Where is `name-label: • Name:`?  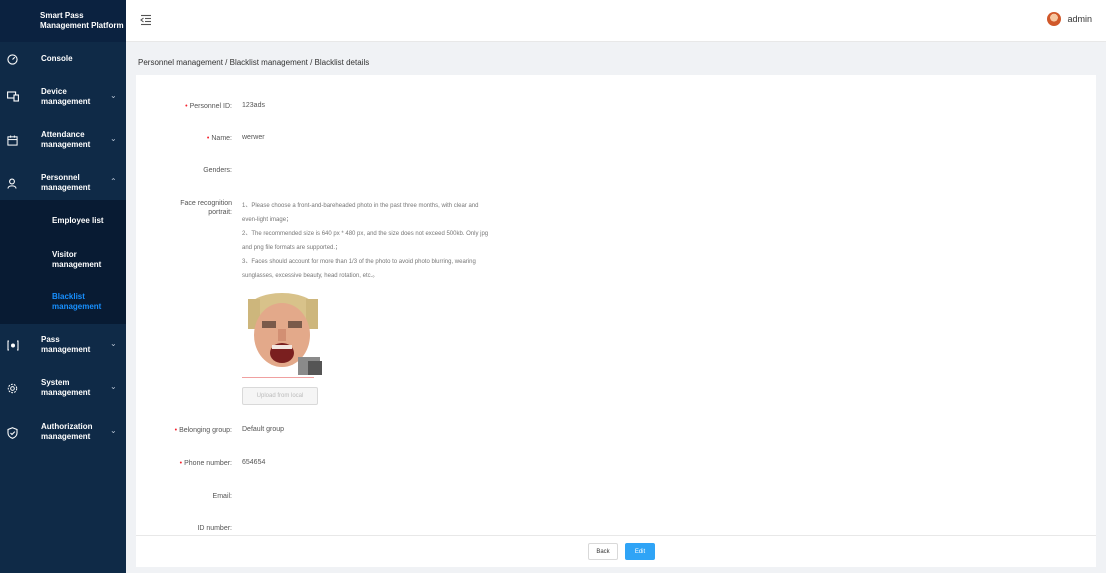 name-label: • Name: is located at coordinates (219, 138).